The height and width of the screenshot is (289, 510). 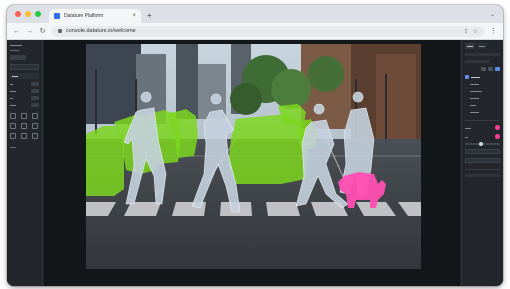 I want to click on site-favicon-icon, so click(x=57, y=16).